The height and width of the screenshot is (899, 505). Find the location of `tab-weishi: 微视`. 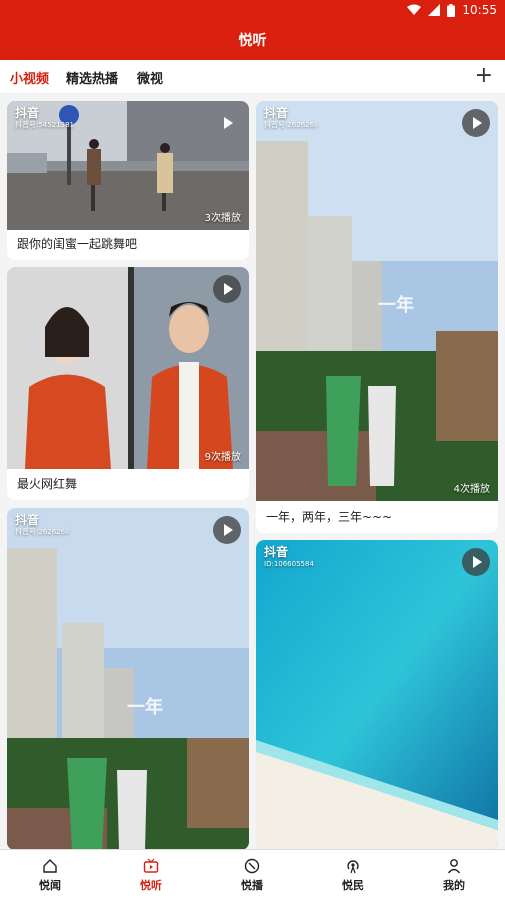

tab-weishi: 微视 is located at coordinates (150, 77).